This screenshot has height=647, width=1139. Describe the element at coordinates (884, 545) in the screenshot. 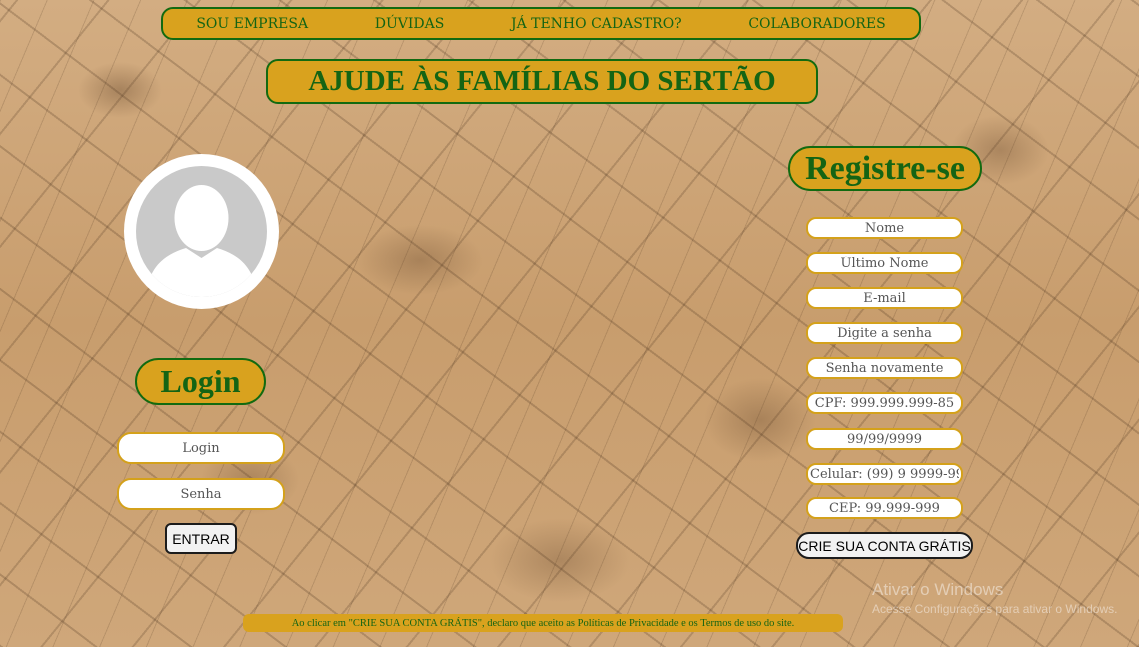

I see `create-account-button: CRIE SUA CONTA GRÁTIS` at that location.